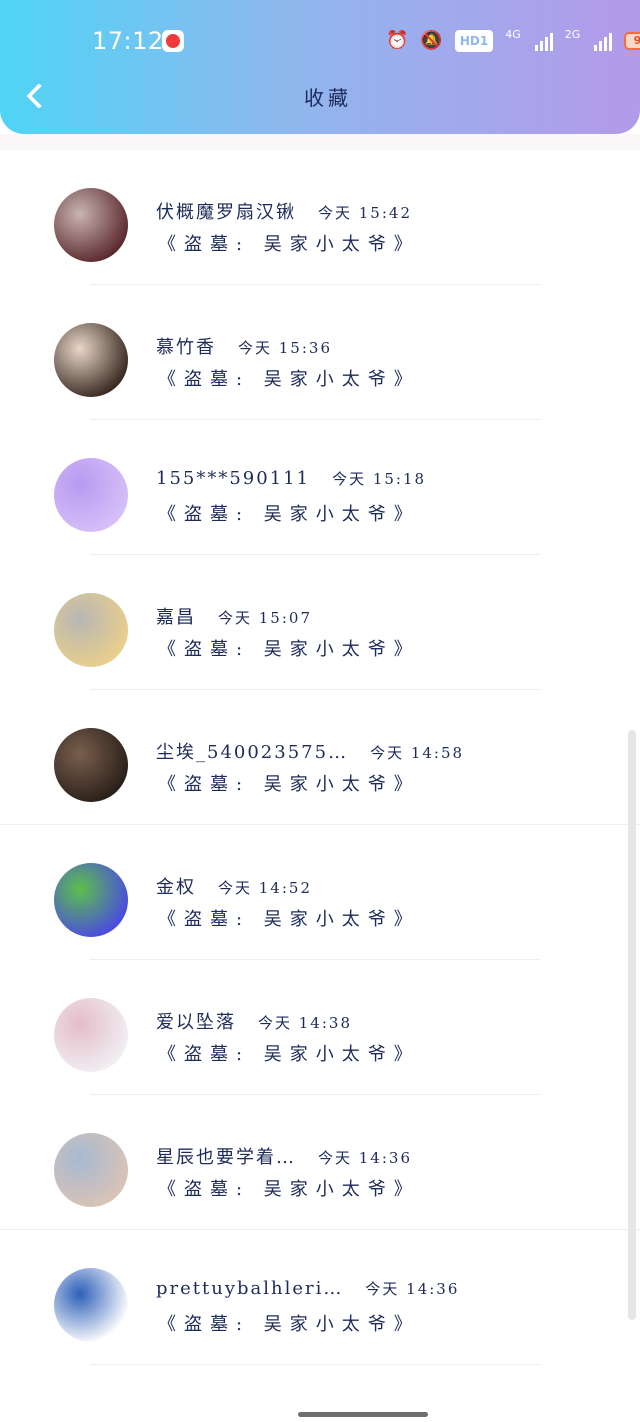 Image resolution: width=640 pixels, height=1422 pixels. I want to click on item-header: 星辰也要学着… 今天 14:36, so click(284, 1156).